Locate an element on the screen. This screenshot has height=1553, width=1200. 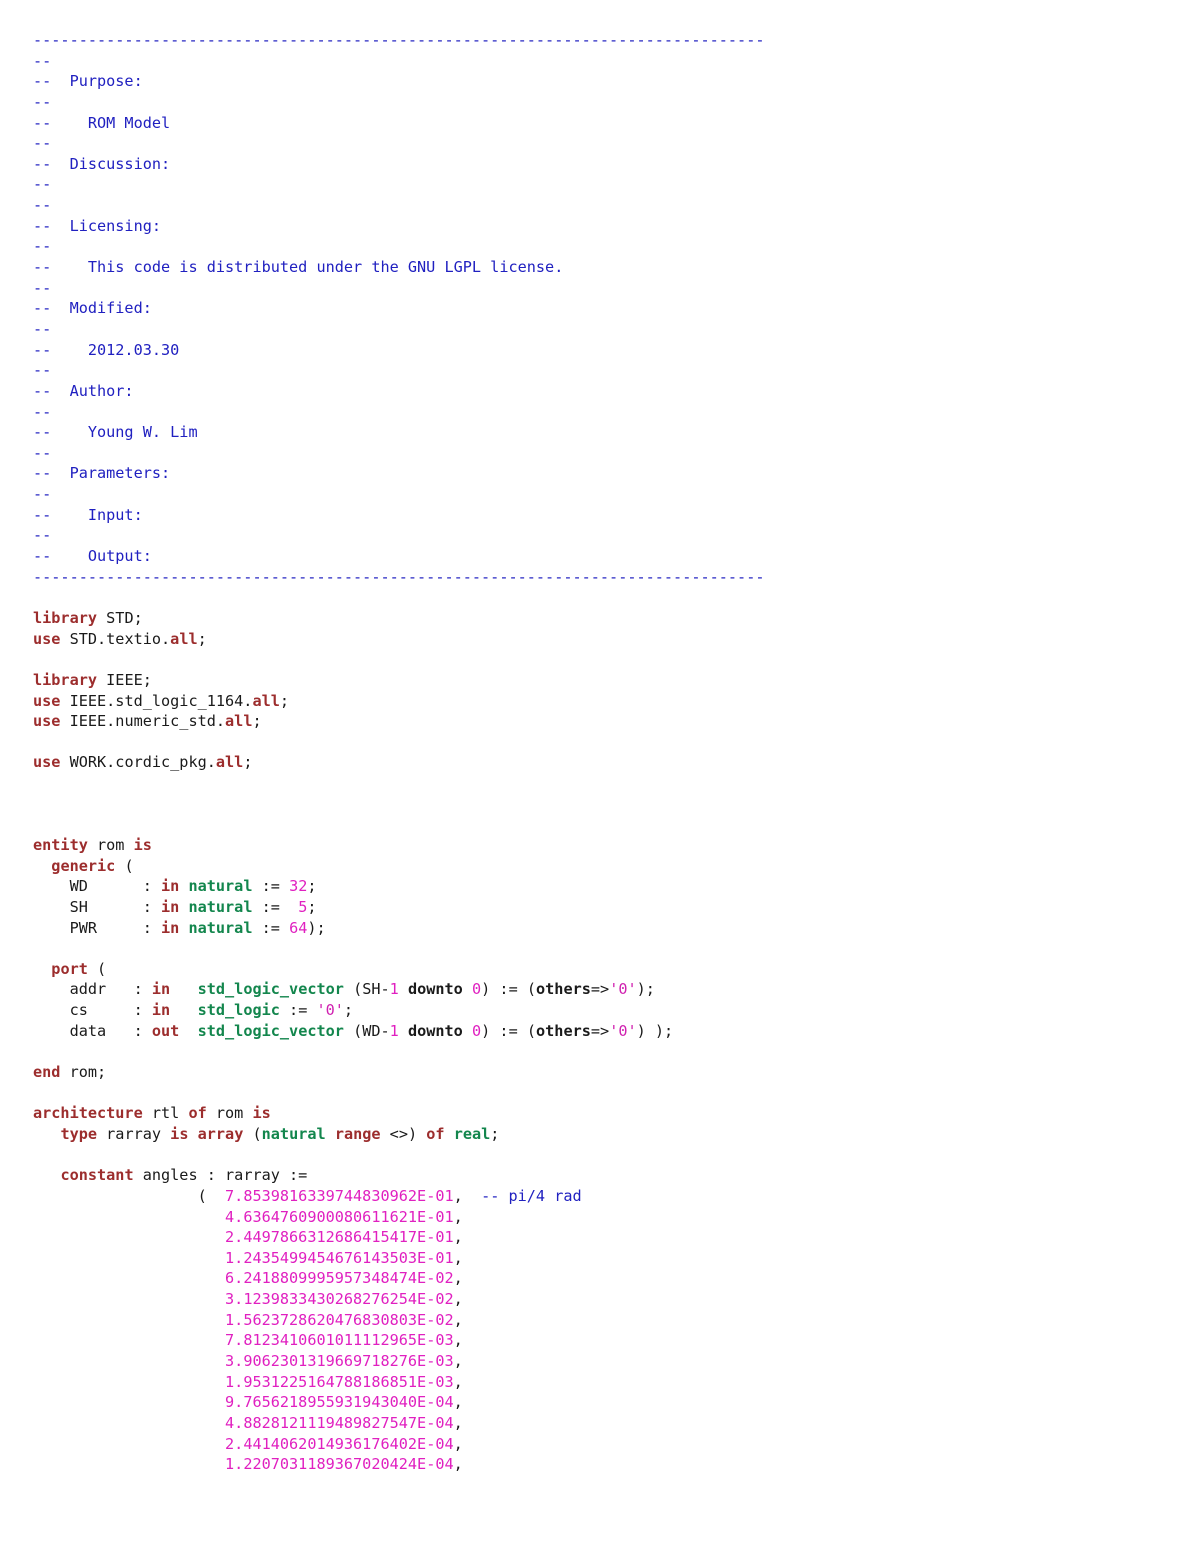
token-plain: ) := ( is located at coordinates (509, 1030).